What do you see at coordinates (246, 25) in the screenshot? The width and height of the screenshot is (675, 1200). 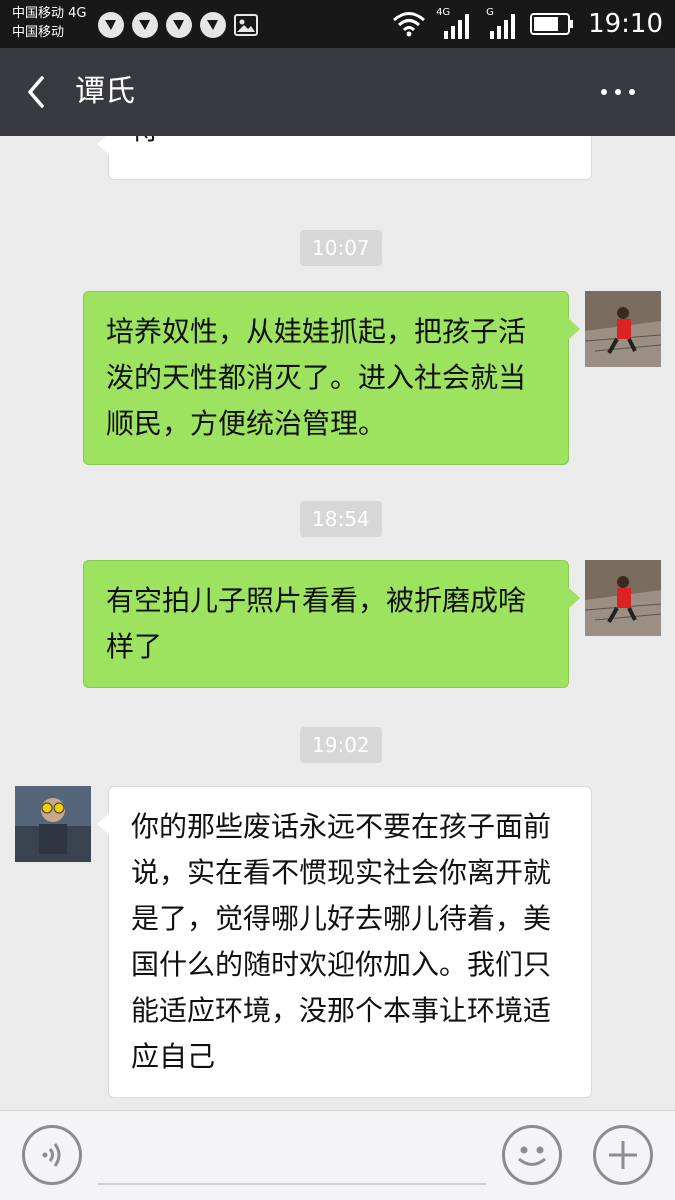 I see `image-notification-icon` at bounding box center [246, 25].